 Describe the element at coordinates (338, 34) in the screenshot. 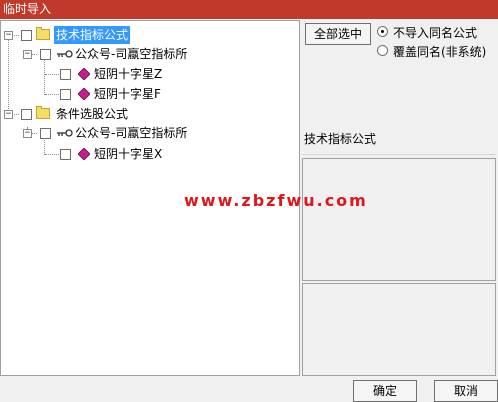

I see `select-all-button: 全部选中` at that location.